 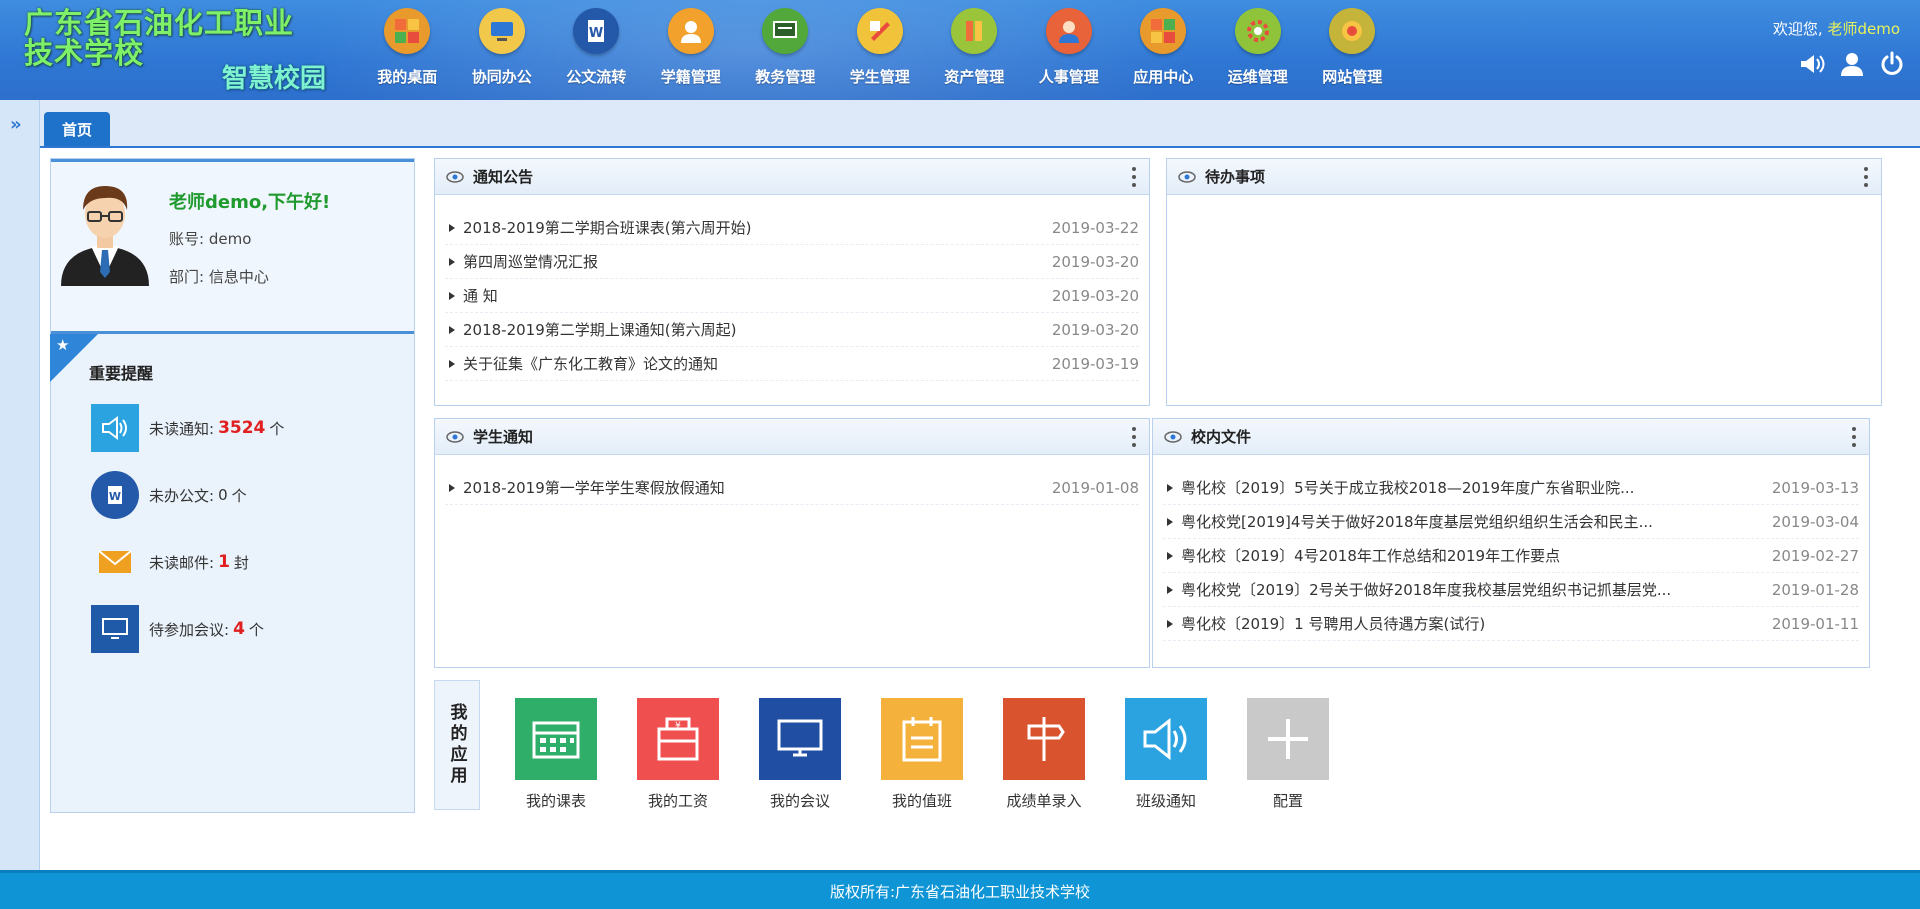 What do you see at coordinates (785, 31) in the screenshot?
I see `teaching-icon` at bounding box center [785, 31].